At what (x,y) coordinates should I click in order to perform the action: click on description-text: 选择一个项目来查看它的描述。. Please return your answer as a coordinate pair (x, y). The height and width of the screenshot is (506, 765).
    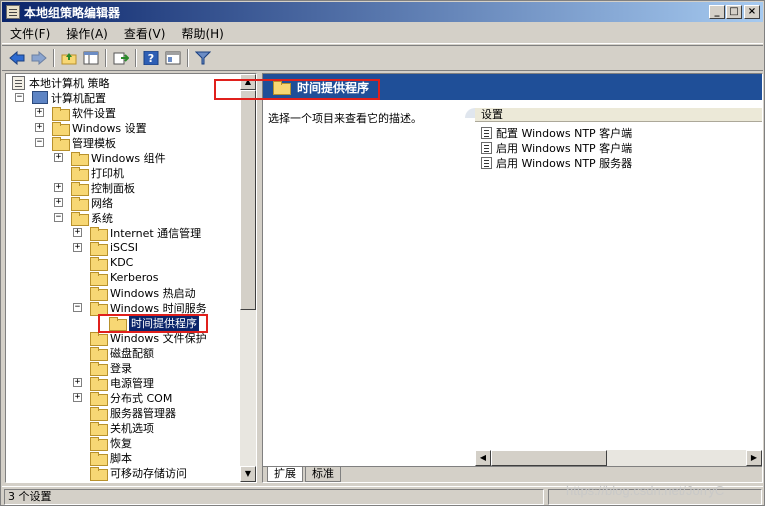
    Looking at the image, I should click on (345, 118).